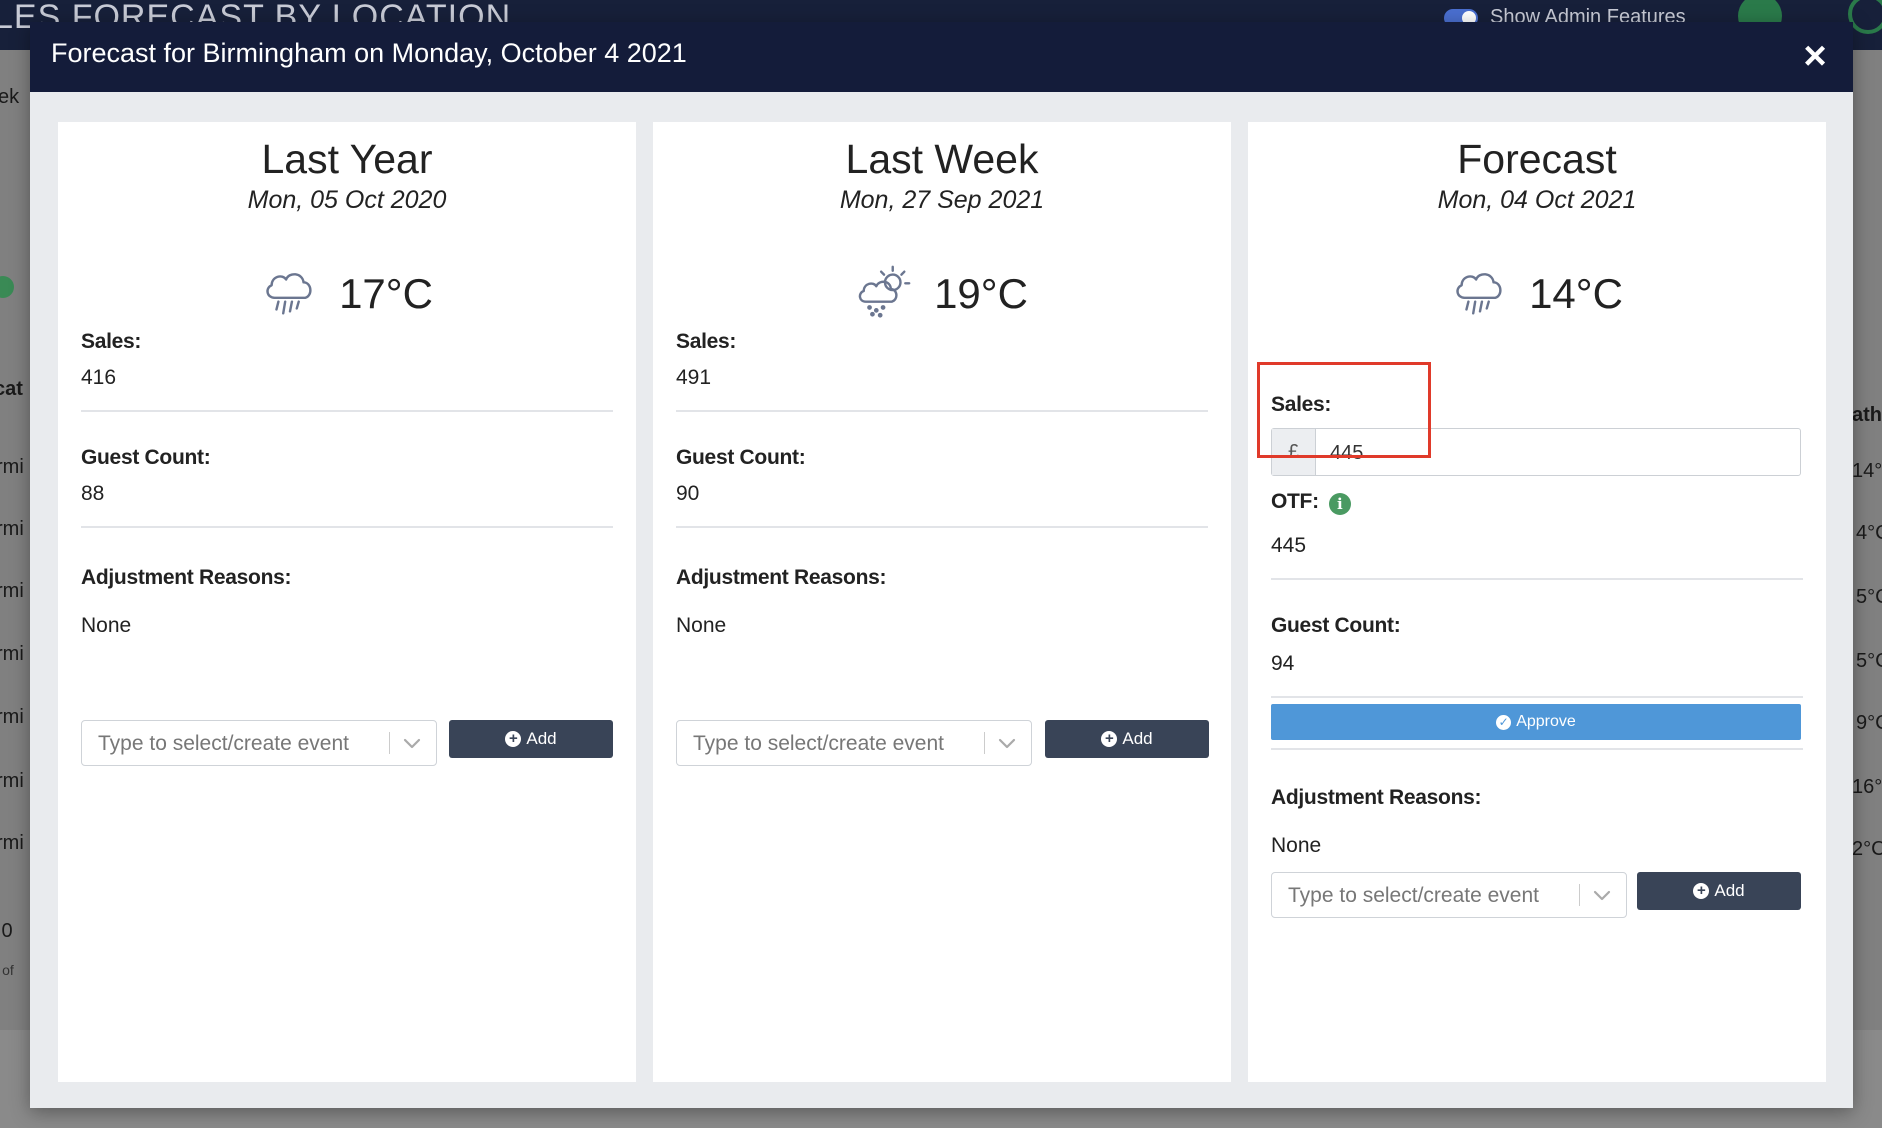 This screenshot has height=1128, width=1882. What do you see at coordinates (11, 389) in the screenshot?
I see `background-fragment: cat` at bounding box center [11, 389].